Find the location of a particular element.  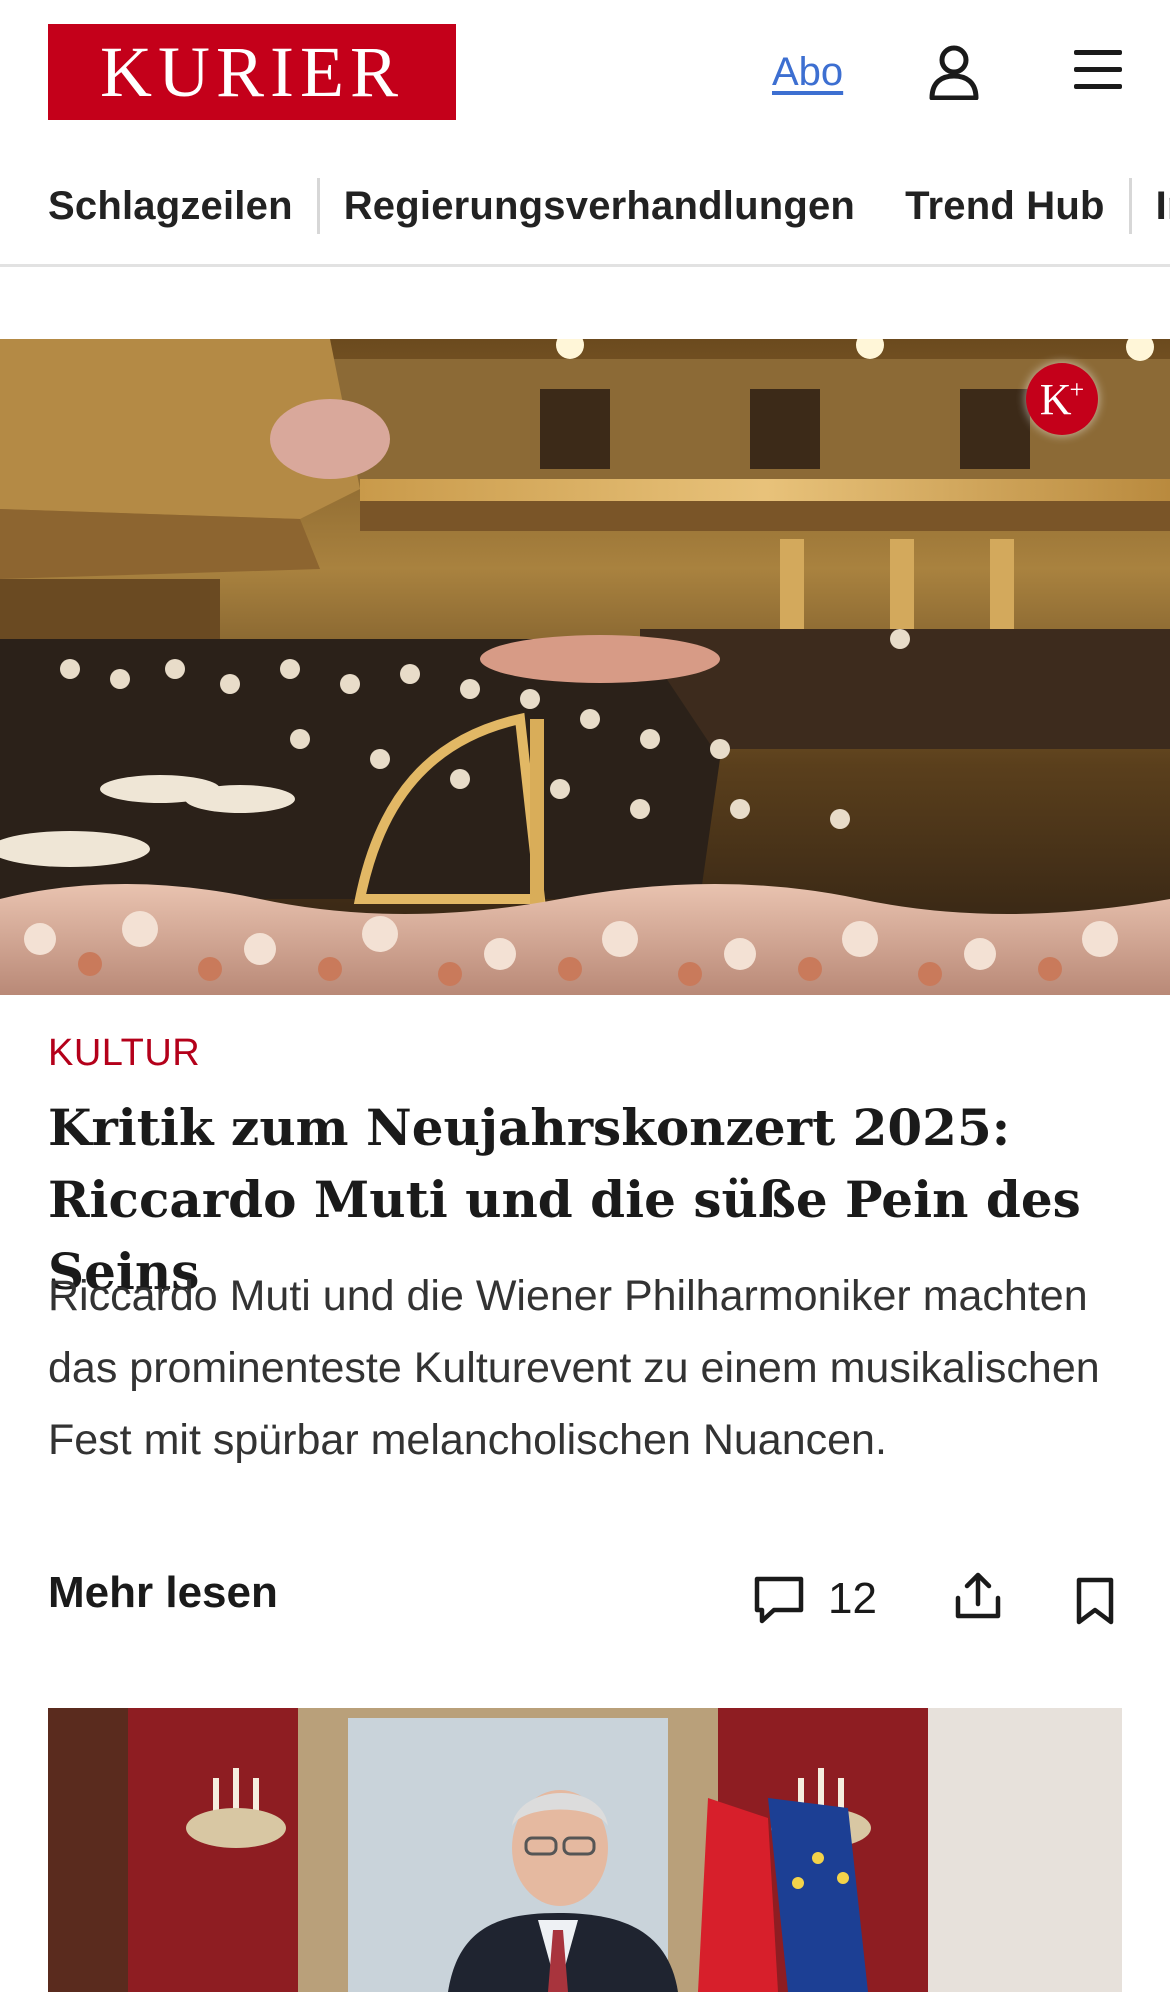

kurier-logo: KURIER is located at coordinates (252, 72).